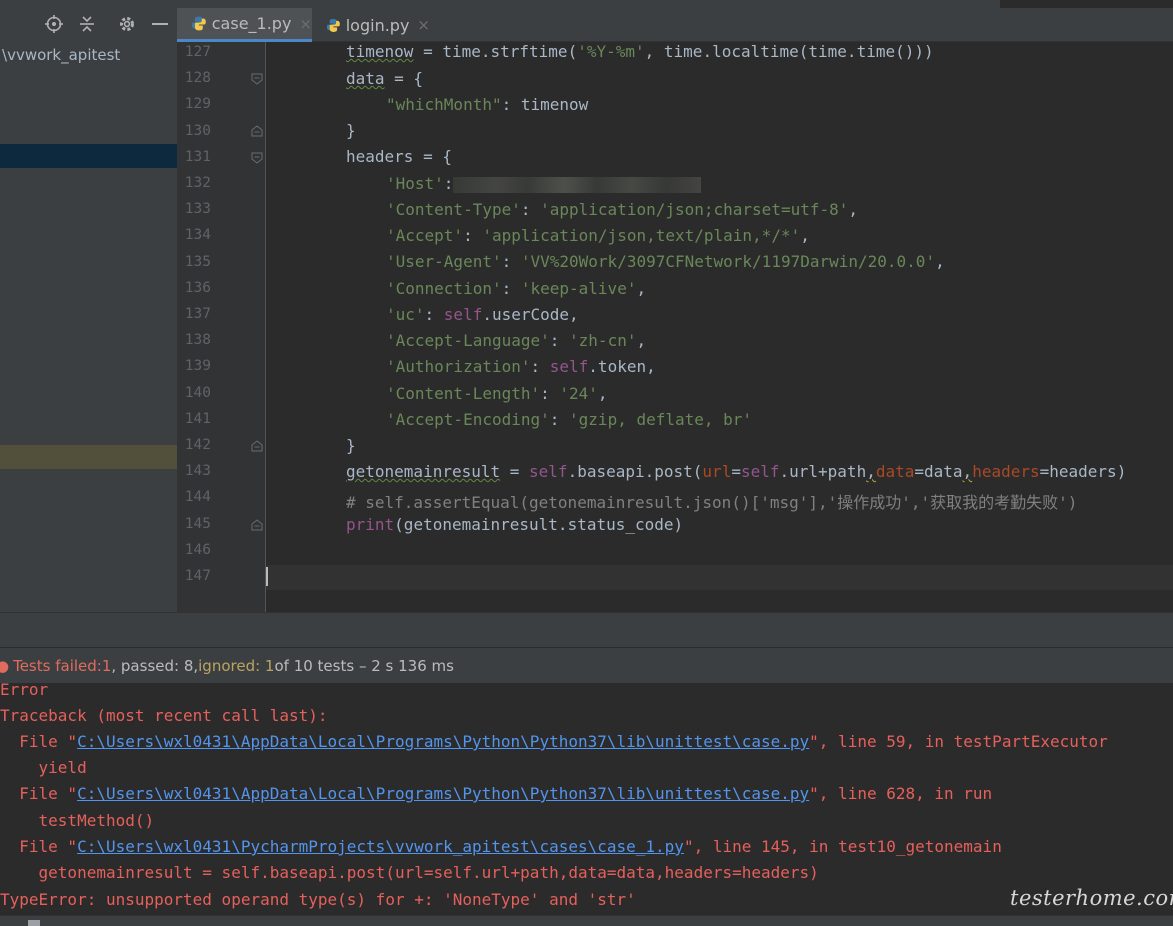  I want to click on tab-case-1-py: case_1.py ×, so click(244, 25).